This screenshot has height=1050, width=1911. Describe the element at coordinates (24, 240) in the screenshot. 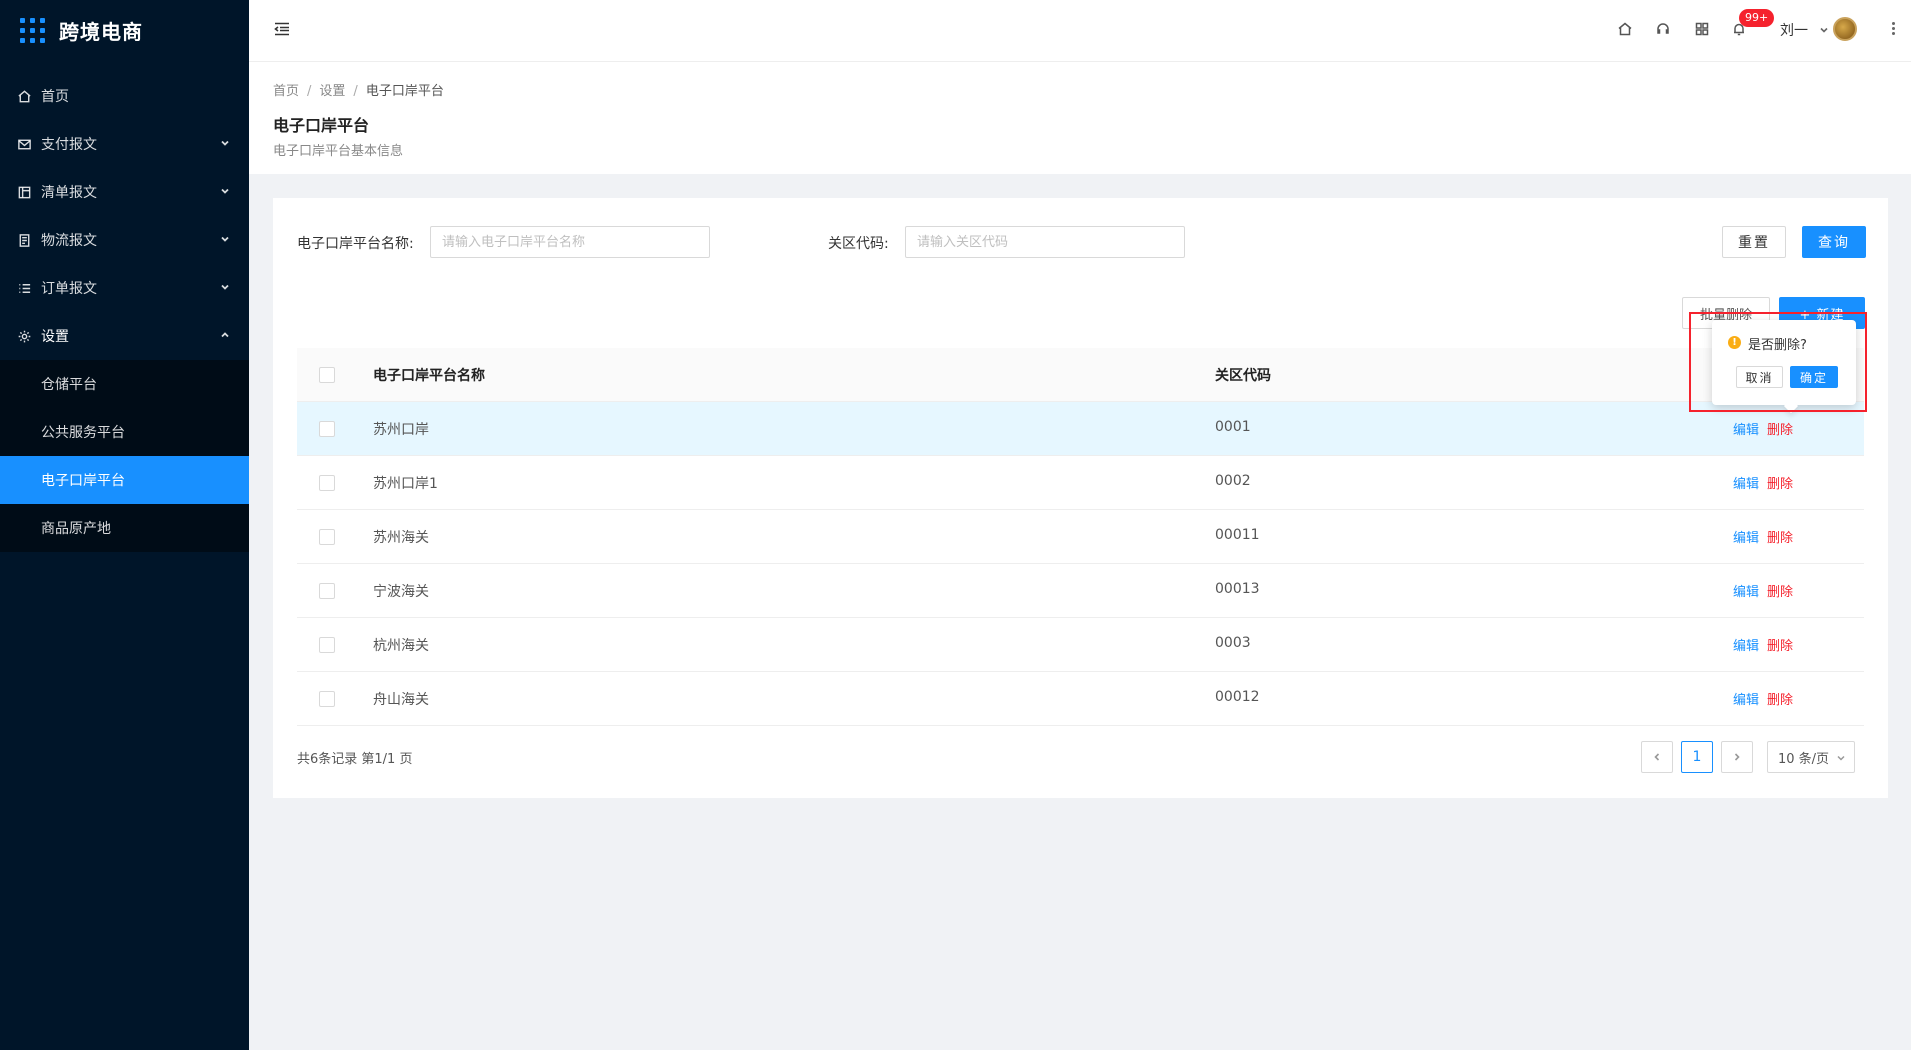

I see `doc-icon` at that location.